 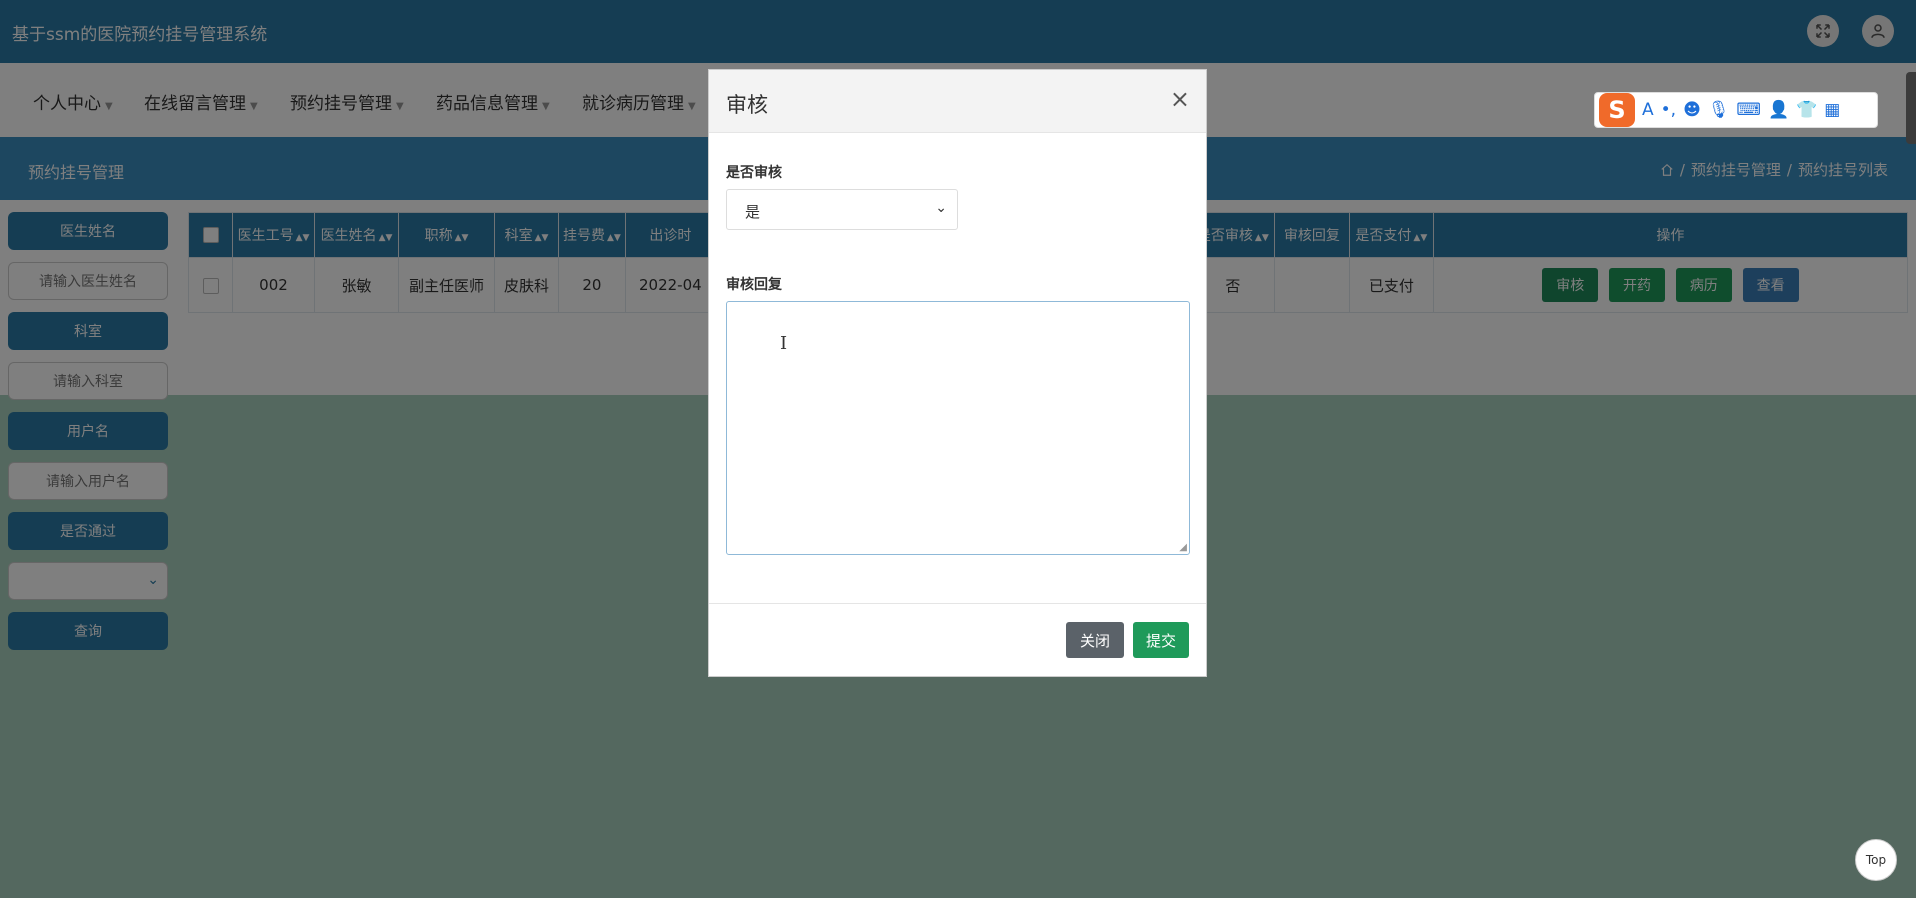 What do you see at coordinates (1648, 110) in the screenshot?
I see `letter-a-icon: A` at bounding box center [1648, 110].